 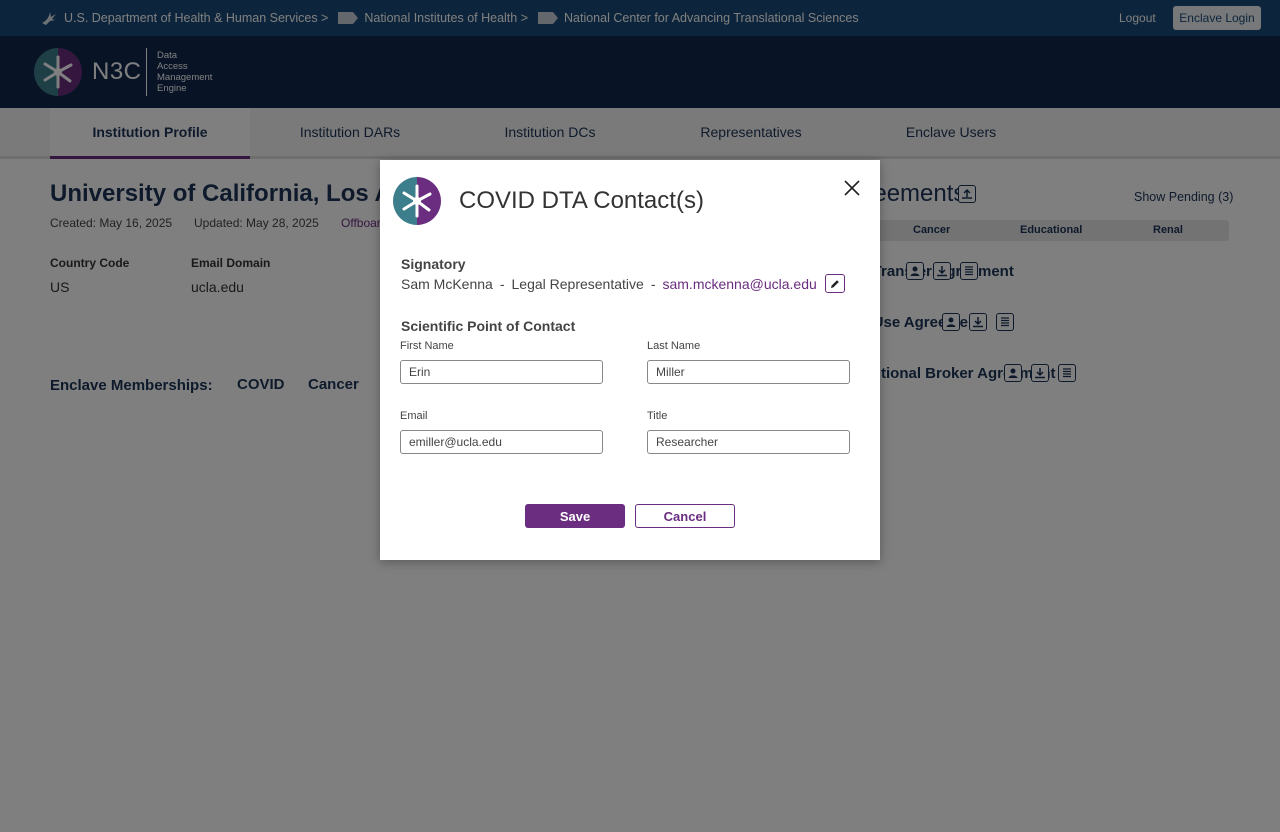 I want to click on n3c-logo-icon, so click(x=417, y=201).